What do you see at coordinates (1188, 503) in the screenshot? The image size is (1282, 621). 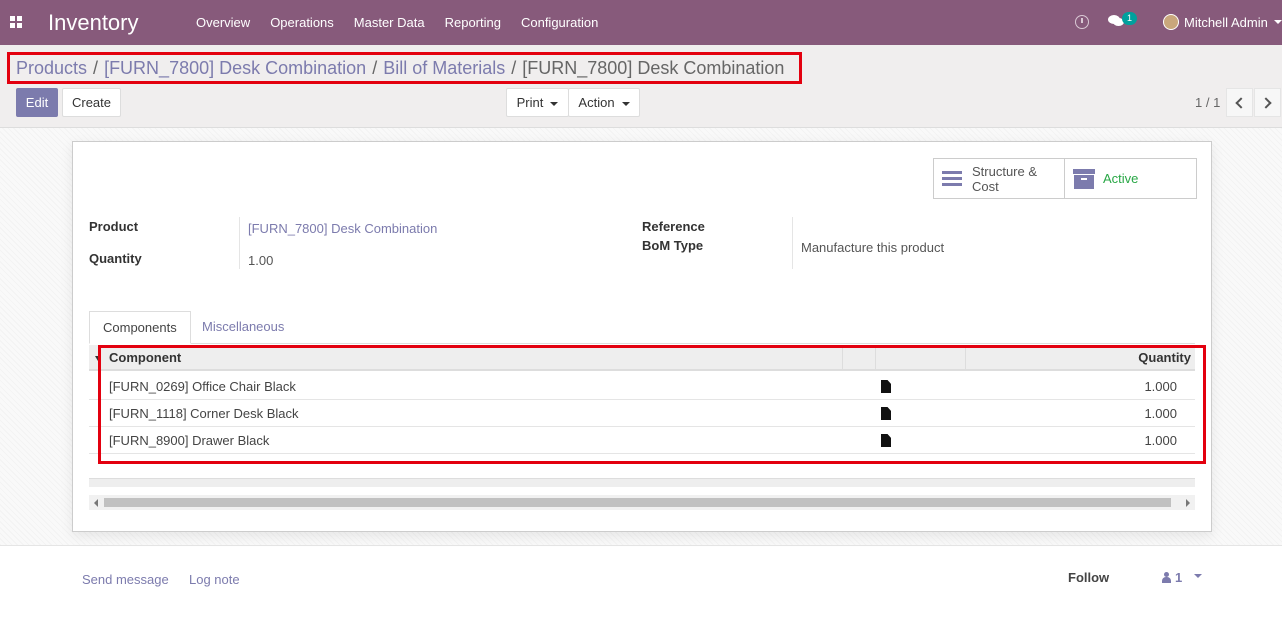 I see `scroll-right-icon` at bounding box center [1188, 503].